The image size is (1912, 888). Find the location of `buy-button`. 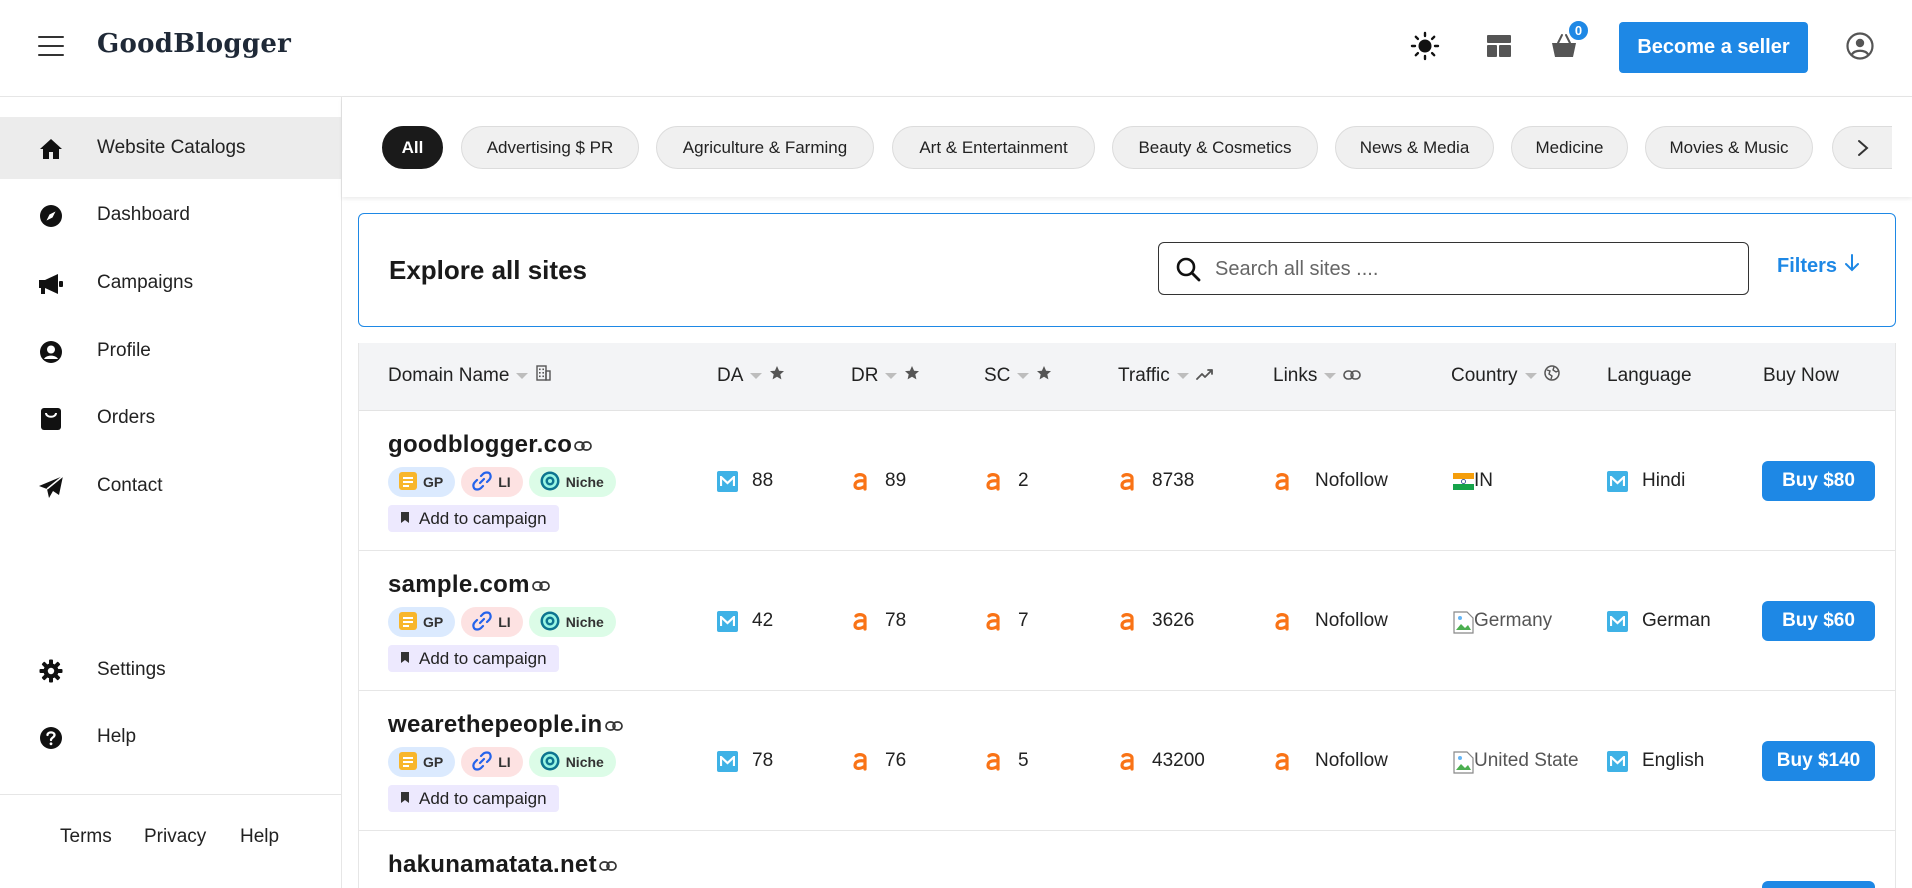

buy-button is located at coordinates (1818, 884).